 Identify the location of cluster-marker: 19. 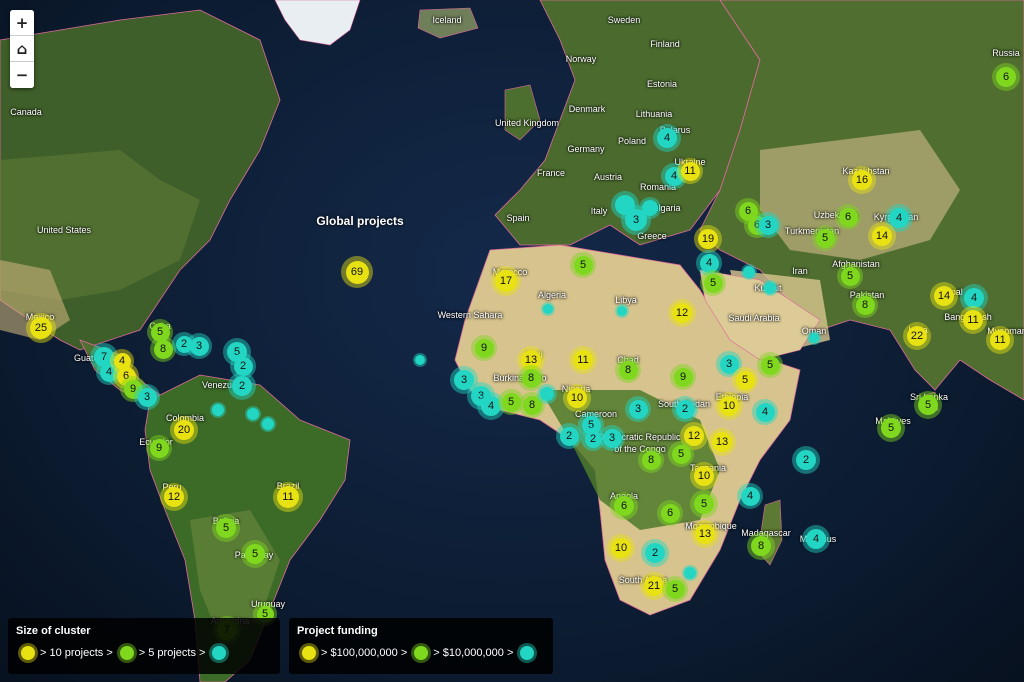
(708, 239).